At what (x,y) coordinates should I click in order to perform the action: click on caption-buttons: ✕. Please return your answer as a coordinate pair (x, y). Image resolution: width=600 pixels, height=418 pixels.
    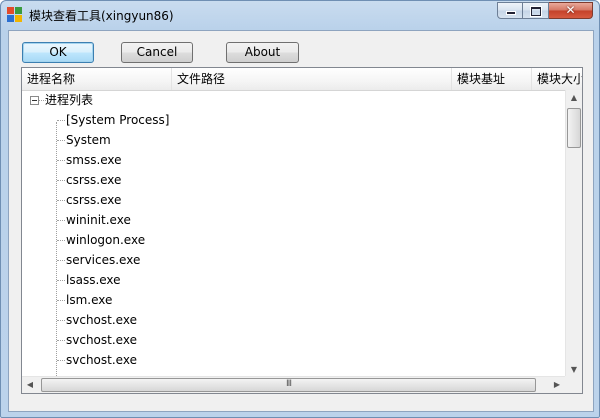
    Looking at the image, I should click on (545, 11).